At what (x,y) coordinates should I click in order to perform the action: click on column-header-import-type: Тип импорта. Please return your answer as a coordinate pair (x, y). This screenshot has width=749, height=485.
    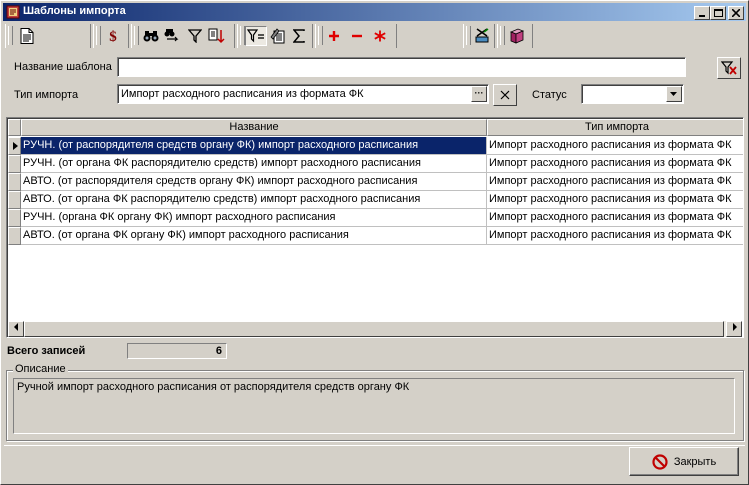
    Looking at the image, I should click on (615, 127).